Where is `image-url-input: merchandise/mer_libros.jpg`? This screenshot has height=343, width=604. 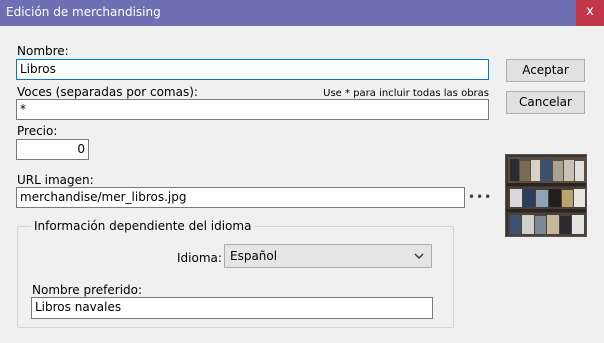
image-url-input: merchandise/mer_libros.jpg is located at coordinates (240, 197).